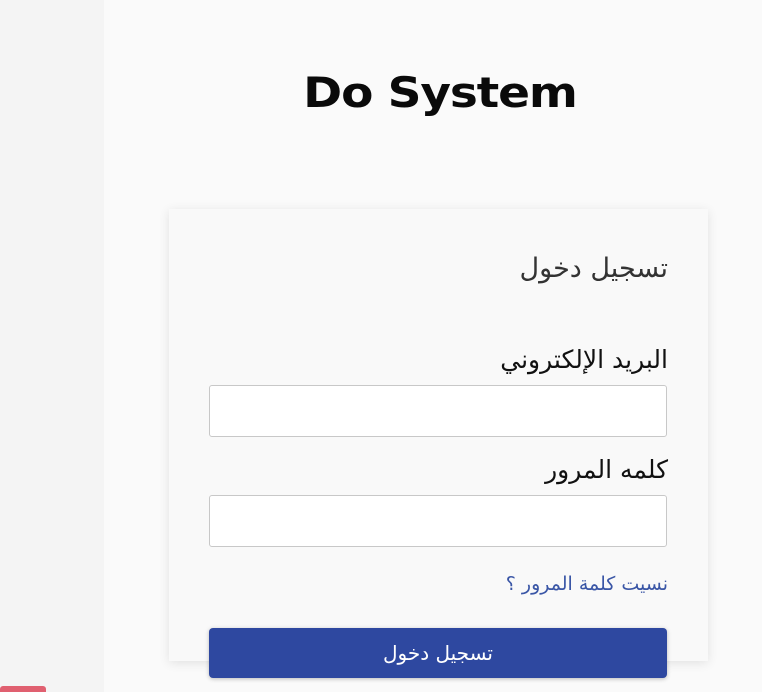 The width and height of the screenshot is (762, 692). I want to click on password-field, so click(438, 521).